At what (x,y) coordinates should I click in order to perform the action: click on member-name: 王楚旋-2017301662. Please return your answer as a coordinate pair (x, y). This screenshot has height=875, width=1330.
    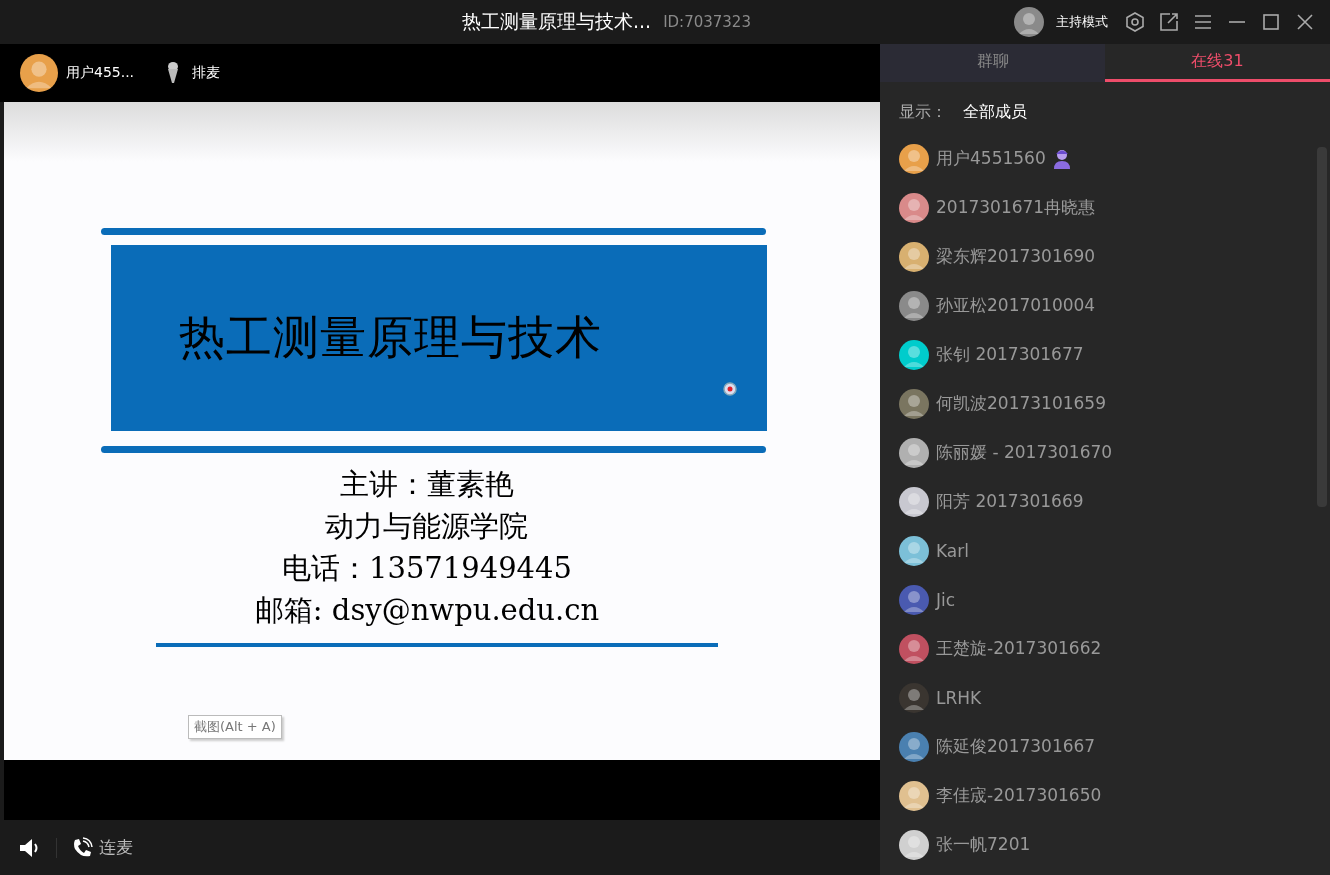
    Looking at the image, I should click on (1019, 648).